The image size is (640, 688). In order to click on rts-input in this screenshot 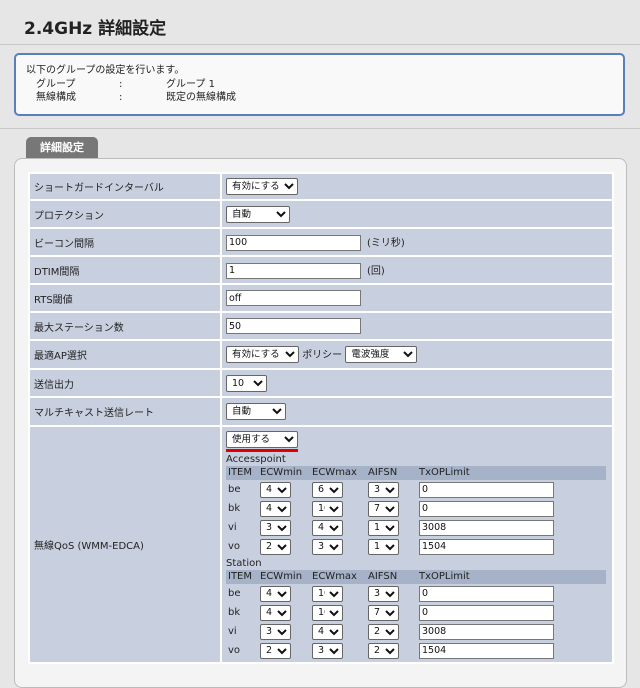, I will do `click(293, 298)`.